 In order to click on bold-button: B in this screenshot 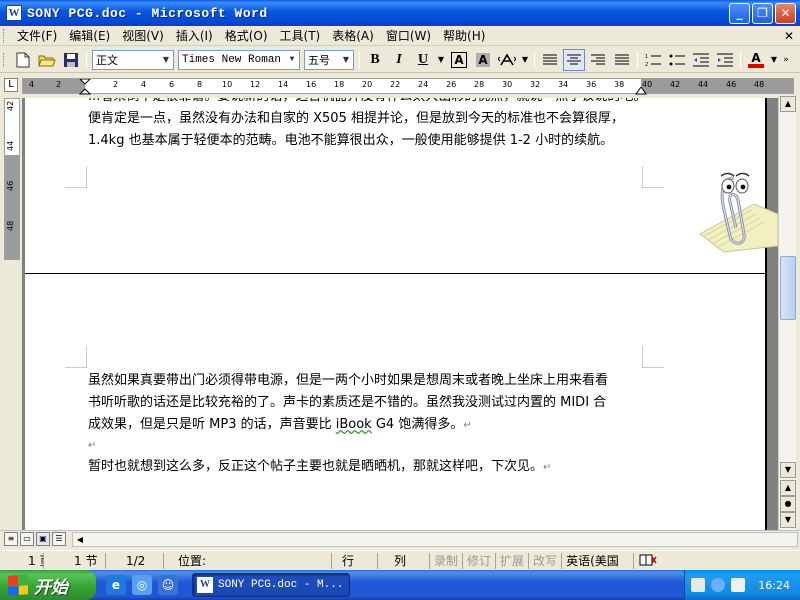, I will do `click(375, 60)`.